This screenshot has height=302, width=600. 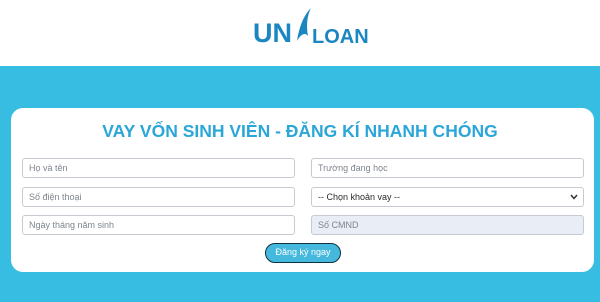 What do you see at coordinates (447, 168) in the screenshot?
I see `school-input: Trường đang học` at bounding box center [447, 168].